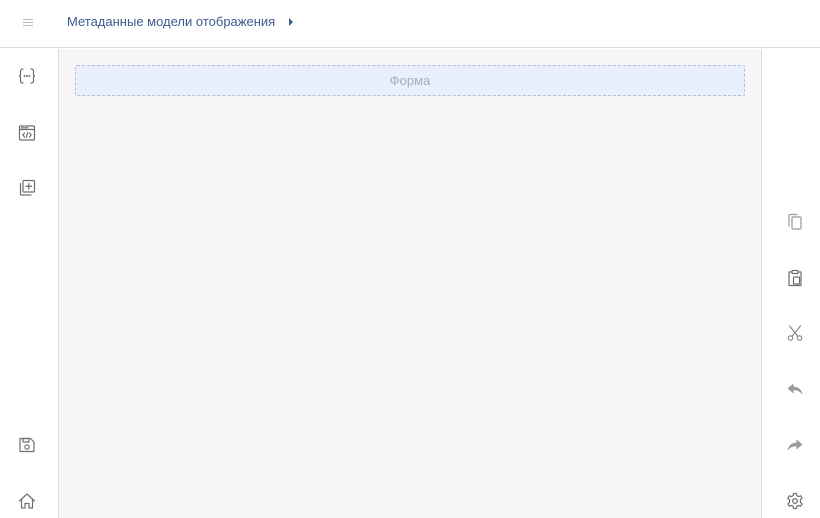 This screenshot has width=820, height=518. I want to click on top-bar: Метаданные модели отображения, so click(410, 24).